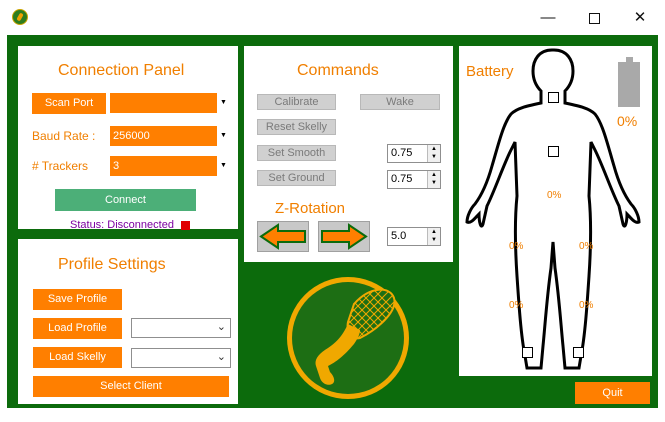 The height and width of the screenshot is (422, 665). Describe the element at coordinates (296, 127) in the screenshot. I see `reset-skelly-button: Reset Skelly` at that location.